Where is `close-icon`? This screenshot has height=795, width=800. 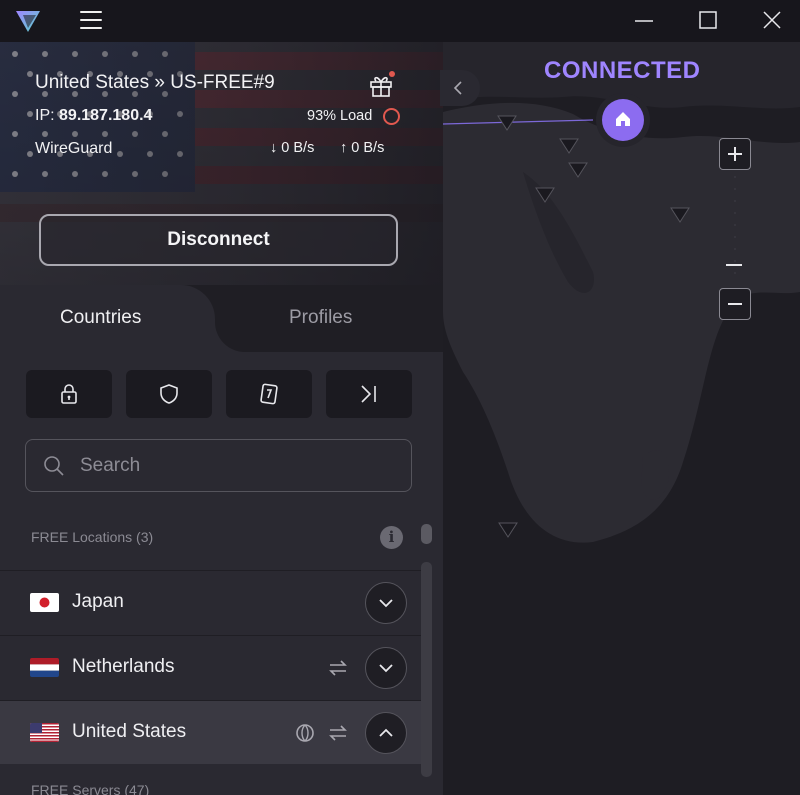 close-icon is located at coordinates (772, 20).